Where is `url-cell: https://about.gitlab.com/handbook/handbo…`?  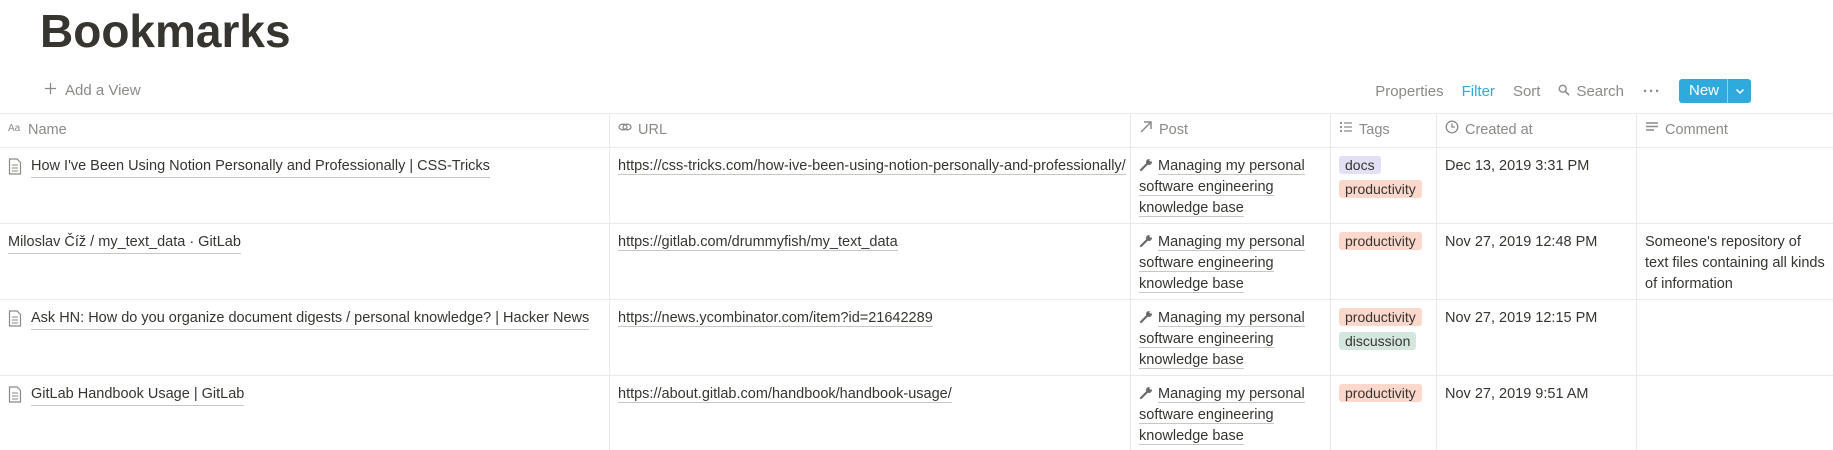 url-cell: https://about.gitlab.com/handbook/handbo… is located at coordinates (870, 413).